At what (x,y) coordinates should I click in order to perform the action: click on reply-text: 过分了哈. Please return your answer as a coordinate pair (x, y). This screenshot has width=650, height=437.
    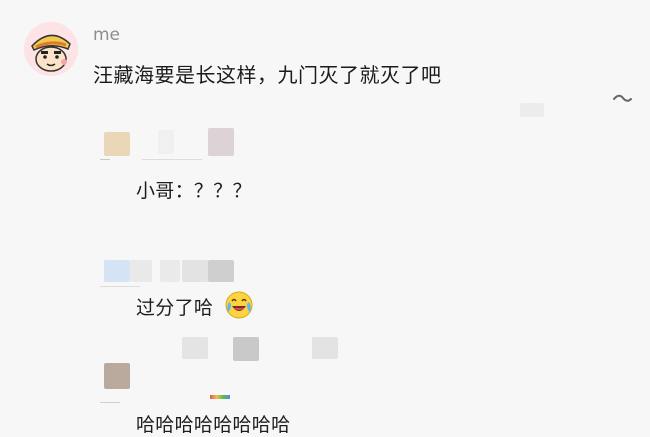
    Looking at the image, I should click on (175, 308).